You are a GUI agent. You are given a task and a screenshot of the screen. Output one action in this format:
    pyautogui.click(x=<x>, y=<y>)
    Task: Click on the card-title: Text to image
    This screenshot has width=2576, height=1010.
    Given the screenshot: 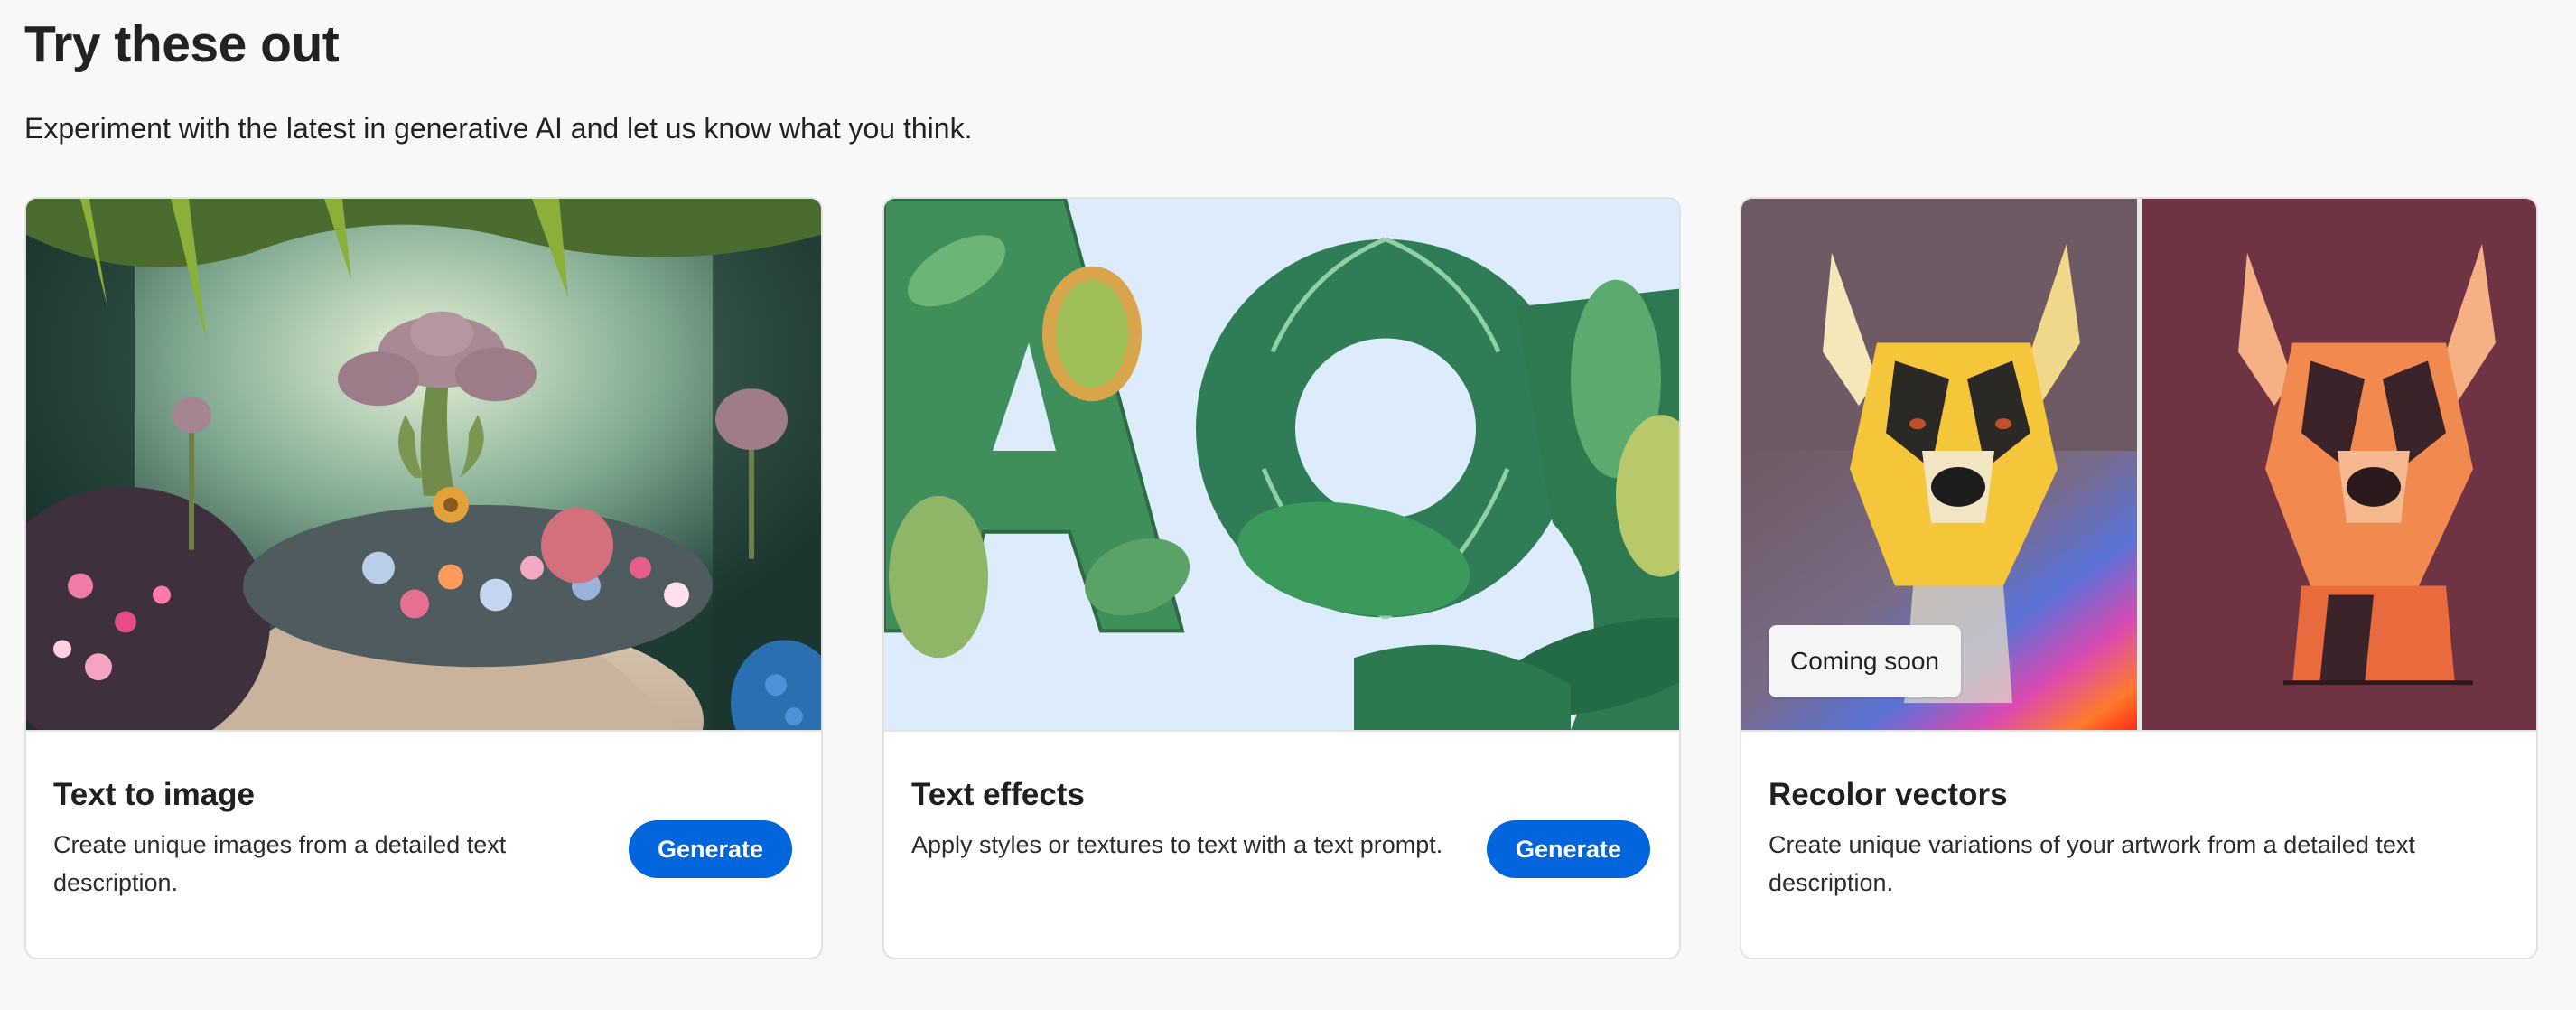 What is the action you would take?
    pyautogui.click(x=154, y=795)
    